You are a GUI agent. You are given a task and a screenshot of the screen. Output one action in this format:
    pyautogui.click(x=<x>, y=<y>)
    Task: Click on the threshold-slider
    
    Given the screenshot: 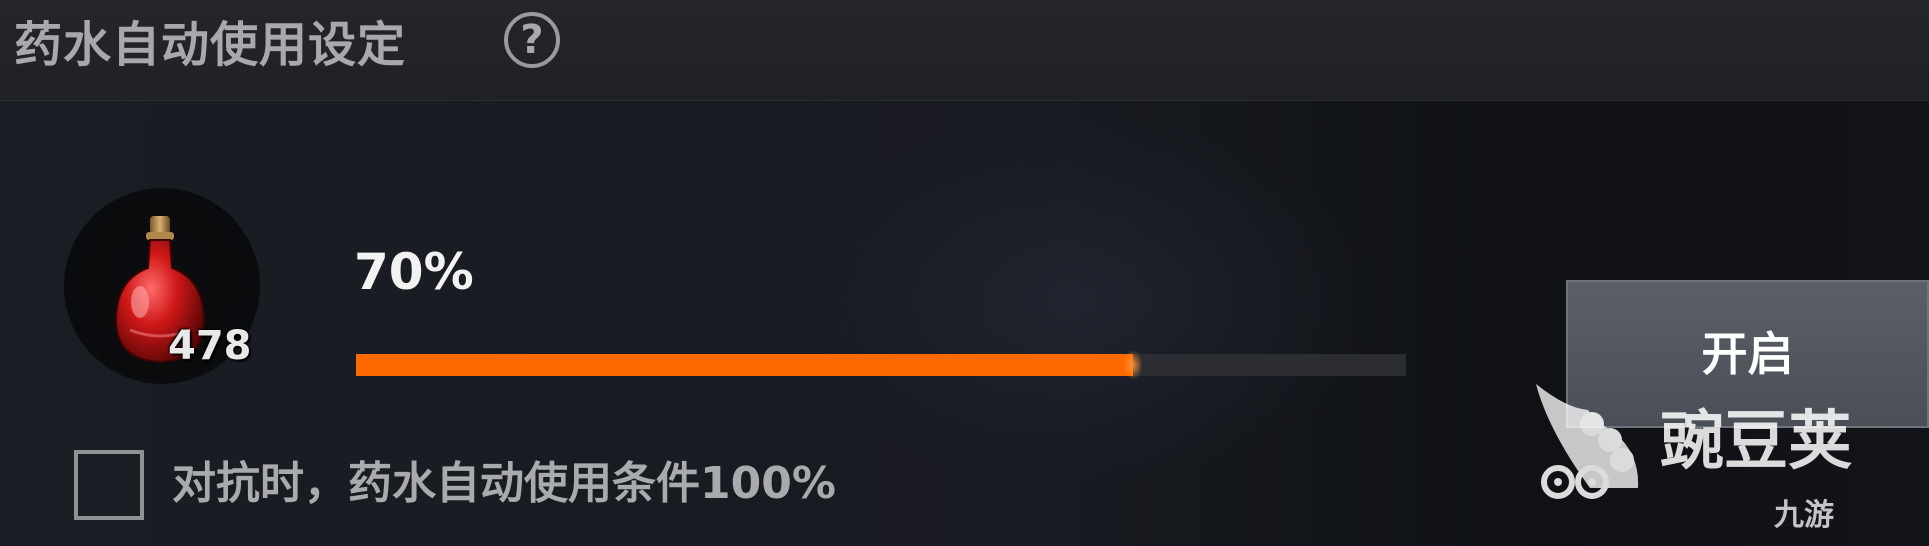 What is the action you would take?
    pyautogui.click(x=881, y=365)
    